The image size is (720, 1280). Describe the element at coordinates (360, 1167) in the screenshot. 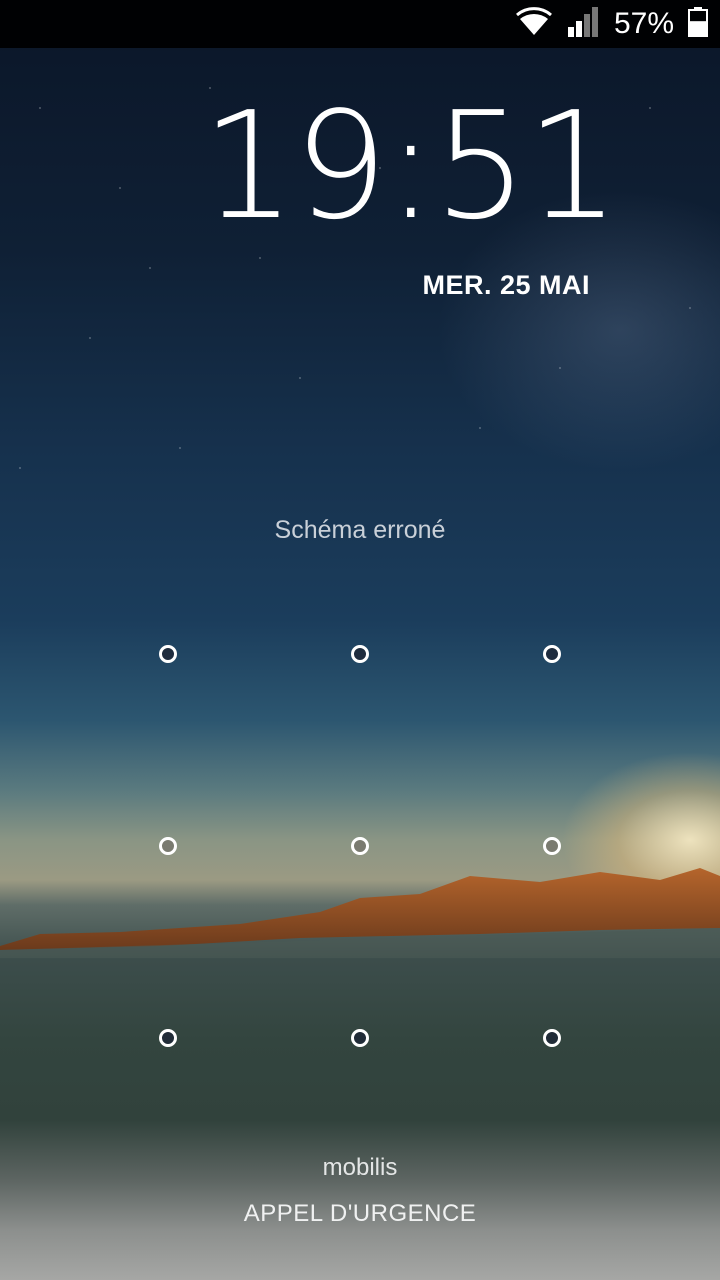

I see `carrier-name: mobilis` at that location.